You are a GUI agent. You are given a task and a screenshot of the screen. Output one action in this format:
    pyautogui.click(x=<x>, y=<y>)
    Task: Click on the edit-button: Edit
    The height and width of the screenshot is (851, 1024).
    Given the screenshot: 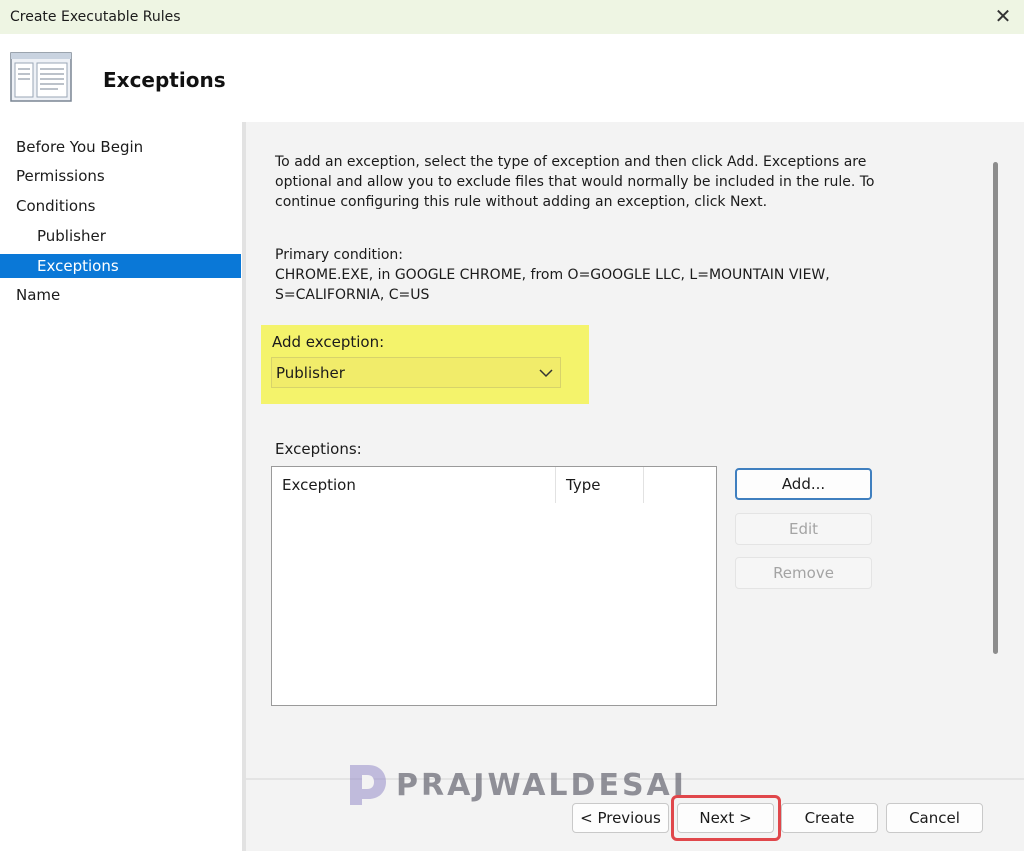 What is the action you would take?
    pyautogui.click(x=803, y=529)
    